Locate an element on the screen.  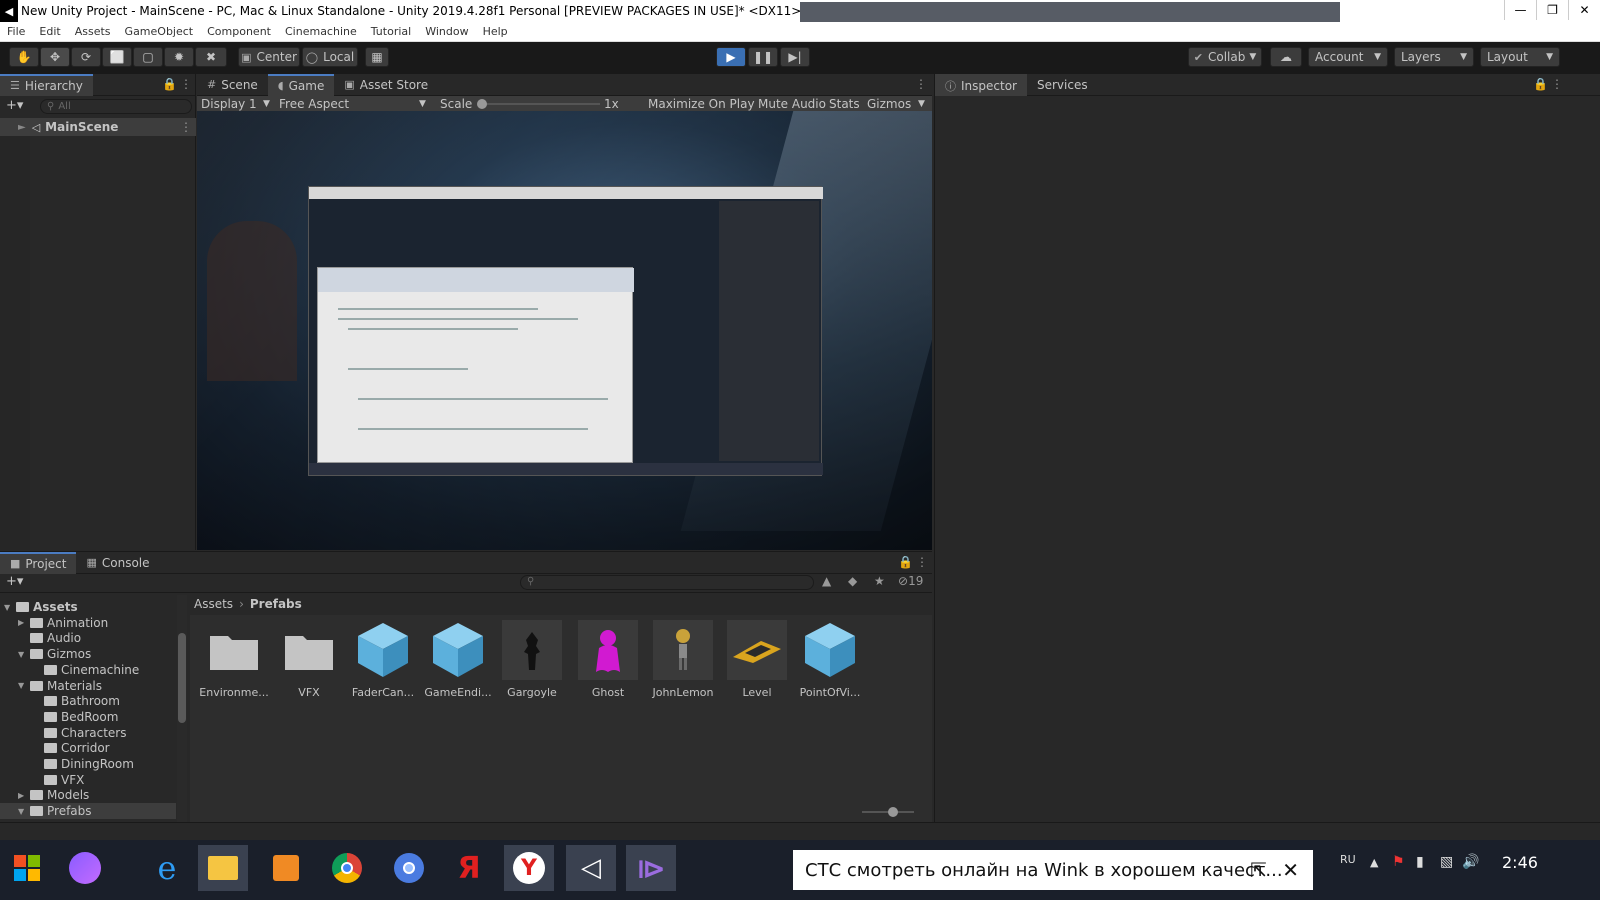
account-dropdown: Account ▼ is located at coordinates (1348, 57).